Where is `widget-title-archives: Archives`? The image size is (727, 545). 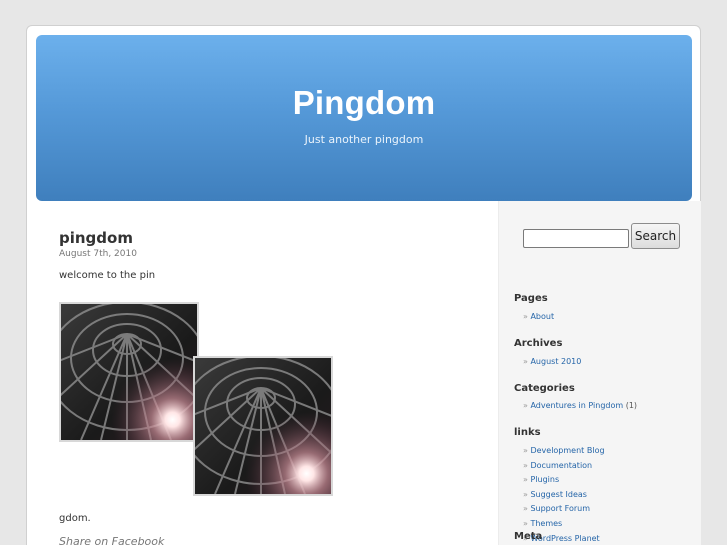 widget-title-archives: Archives is located at coordinates (538, 343).